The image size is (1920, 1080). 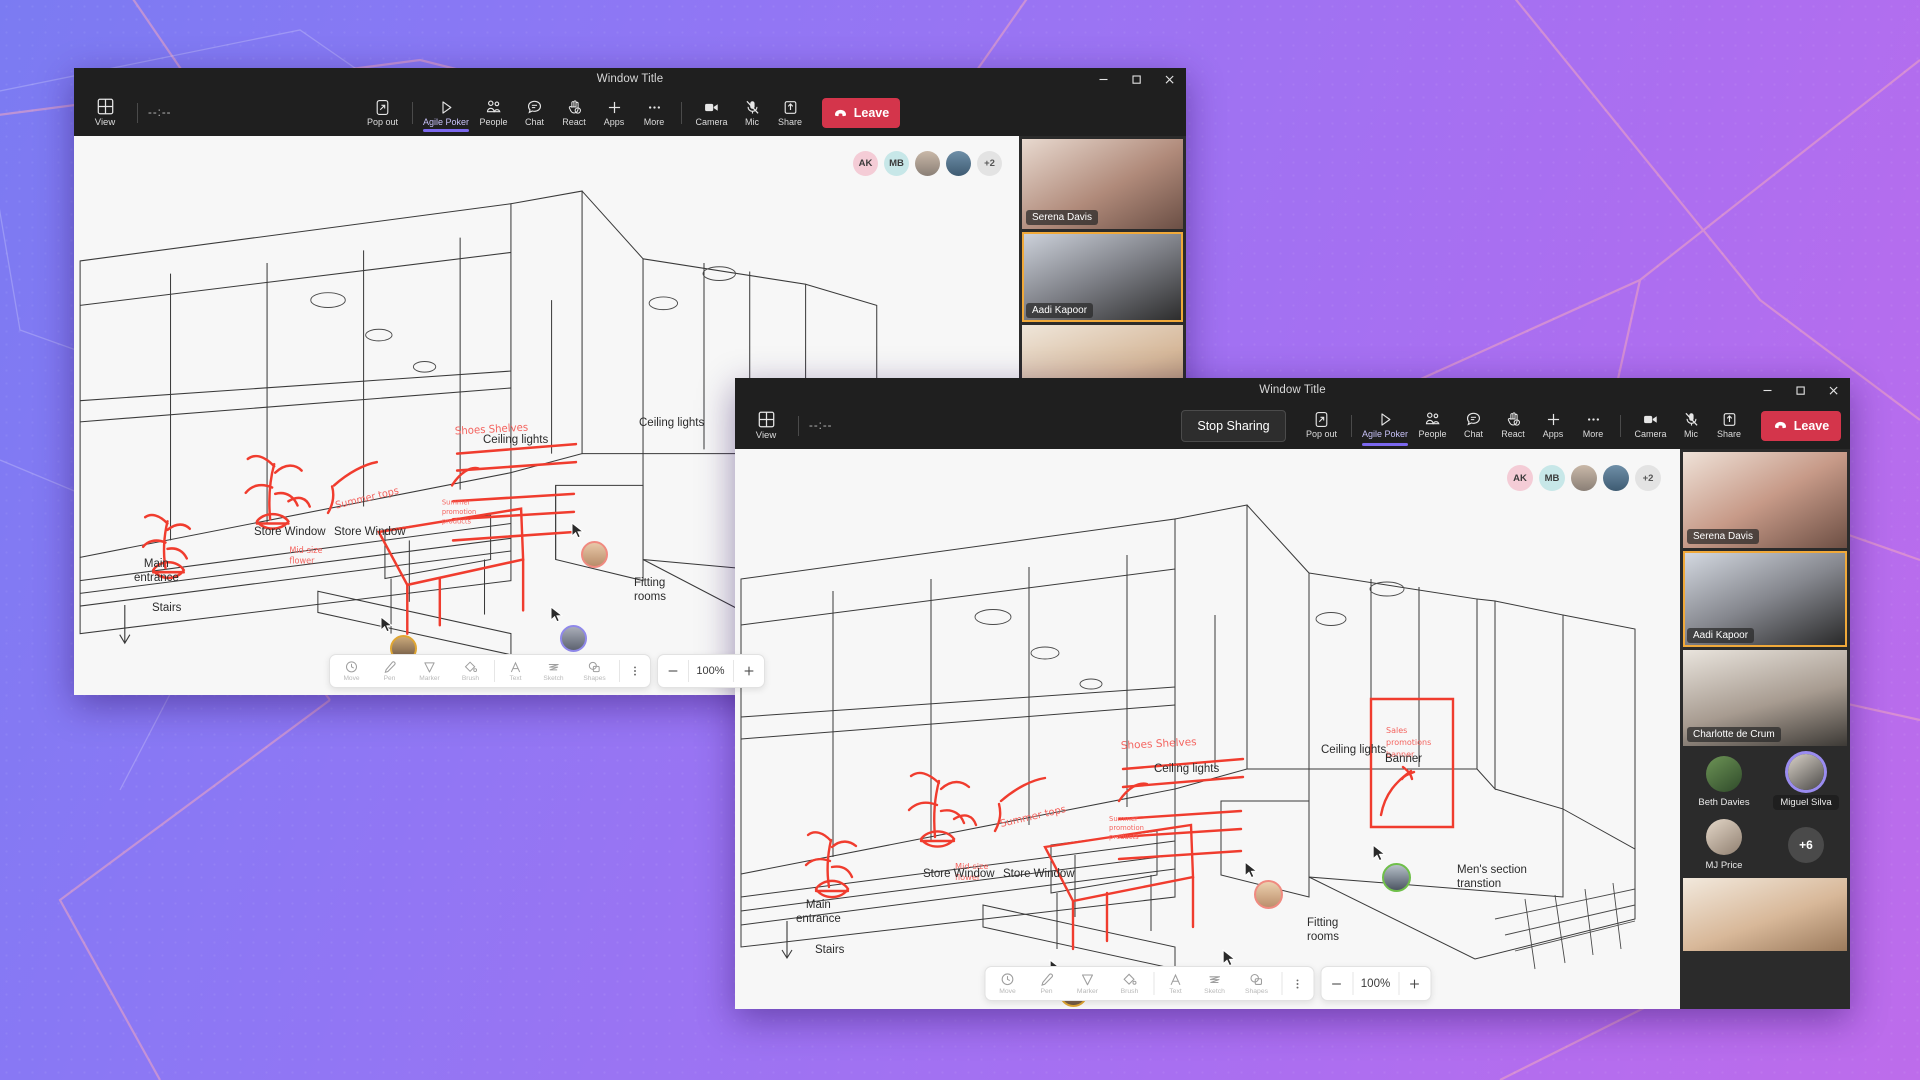 I want to click on titlebar-back: Window Title, so click(x=630, y=79).